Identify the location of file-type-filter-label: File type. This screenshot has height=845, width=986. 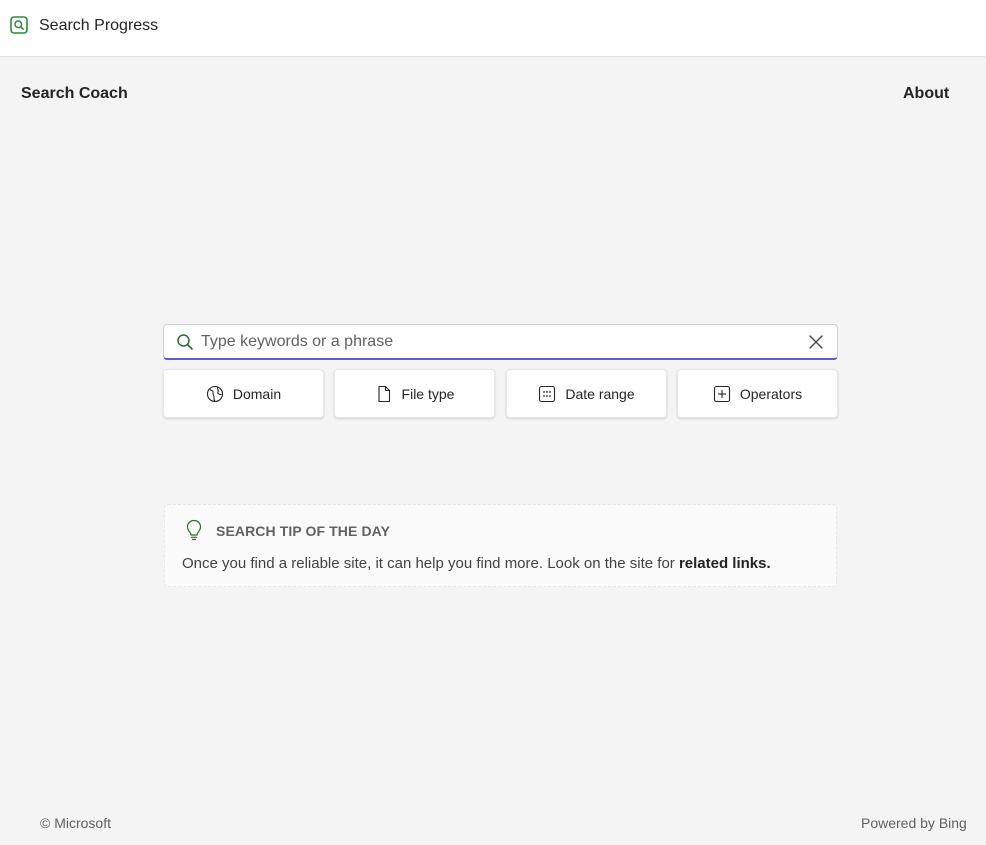
(428, 393).